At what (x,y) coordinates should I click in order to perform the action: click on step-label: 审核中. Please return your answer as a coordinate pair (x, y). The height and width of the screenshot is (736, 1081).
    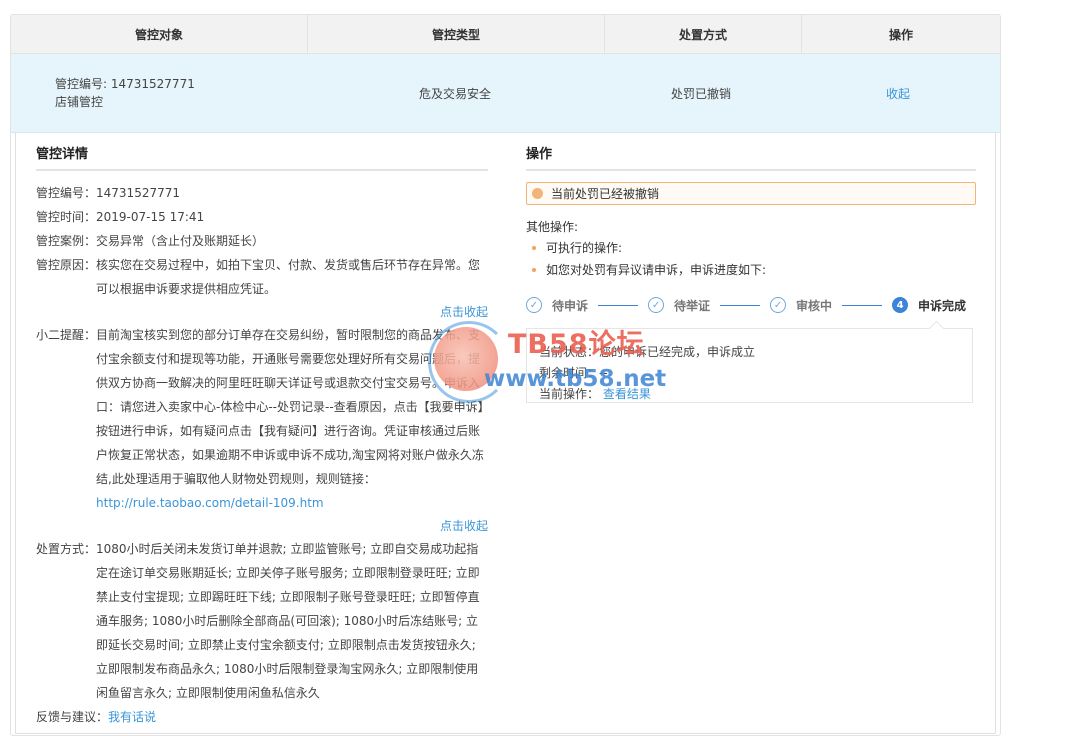
    Looking at the image, I should click on (814, 305).